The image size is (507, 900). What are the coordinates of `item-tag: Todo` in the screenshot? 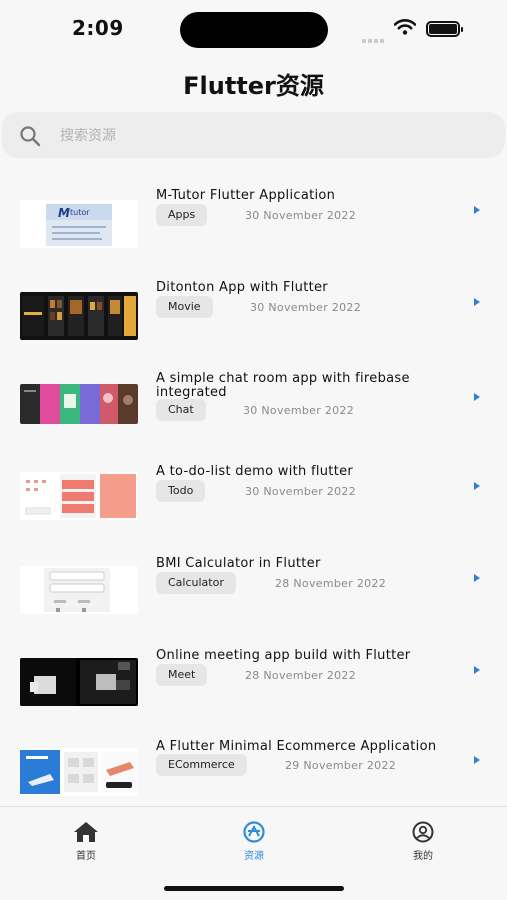 It's located at (181, 491).